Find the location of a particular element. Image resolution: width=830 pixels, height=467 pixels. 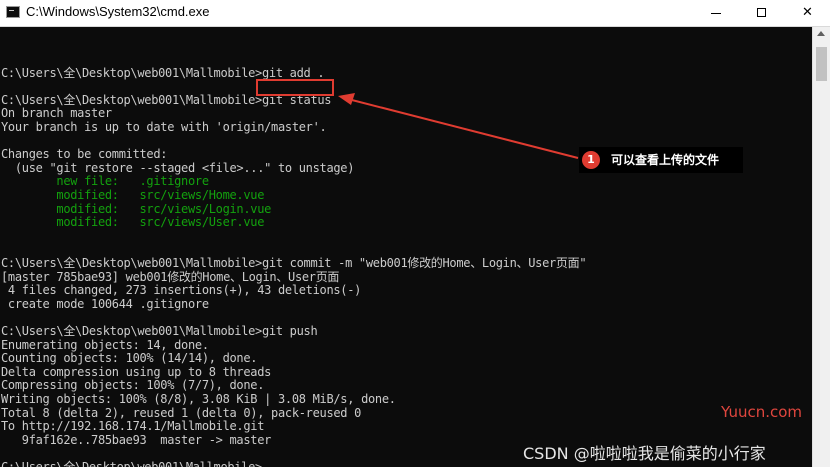

console-line: Delta compression using up to 8 threads is located at coordinates (136, 371).